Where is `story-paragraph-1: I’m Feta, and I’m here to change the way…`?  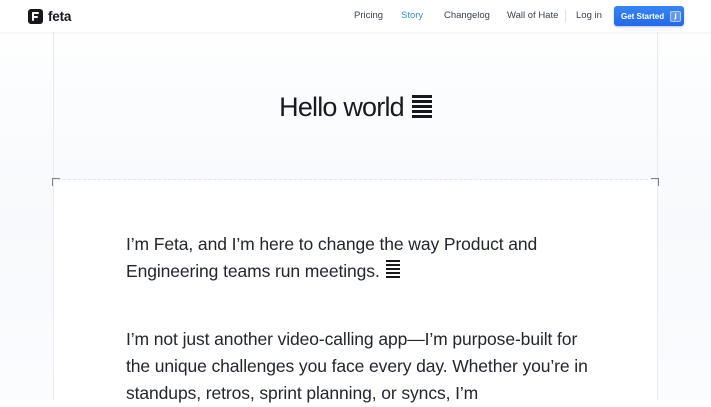 story-paragraph-1: I’m Feta, and I’m here to change the way… is located at coordinates (361, 258).